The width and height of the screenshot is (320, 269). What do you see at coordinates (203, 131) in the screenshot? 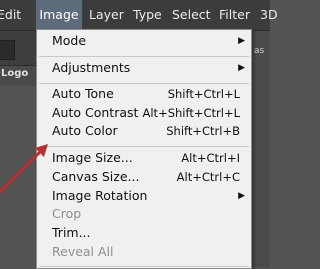
I see `shortcut-label: Shift+Ctrl+B` at bounding box center [203, 131].